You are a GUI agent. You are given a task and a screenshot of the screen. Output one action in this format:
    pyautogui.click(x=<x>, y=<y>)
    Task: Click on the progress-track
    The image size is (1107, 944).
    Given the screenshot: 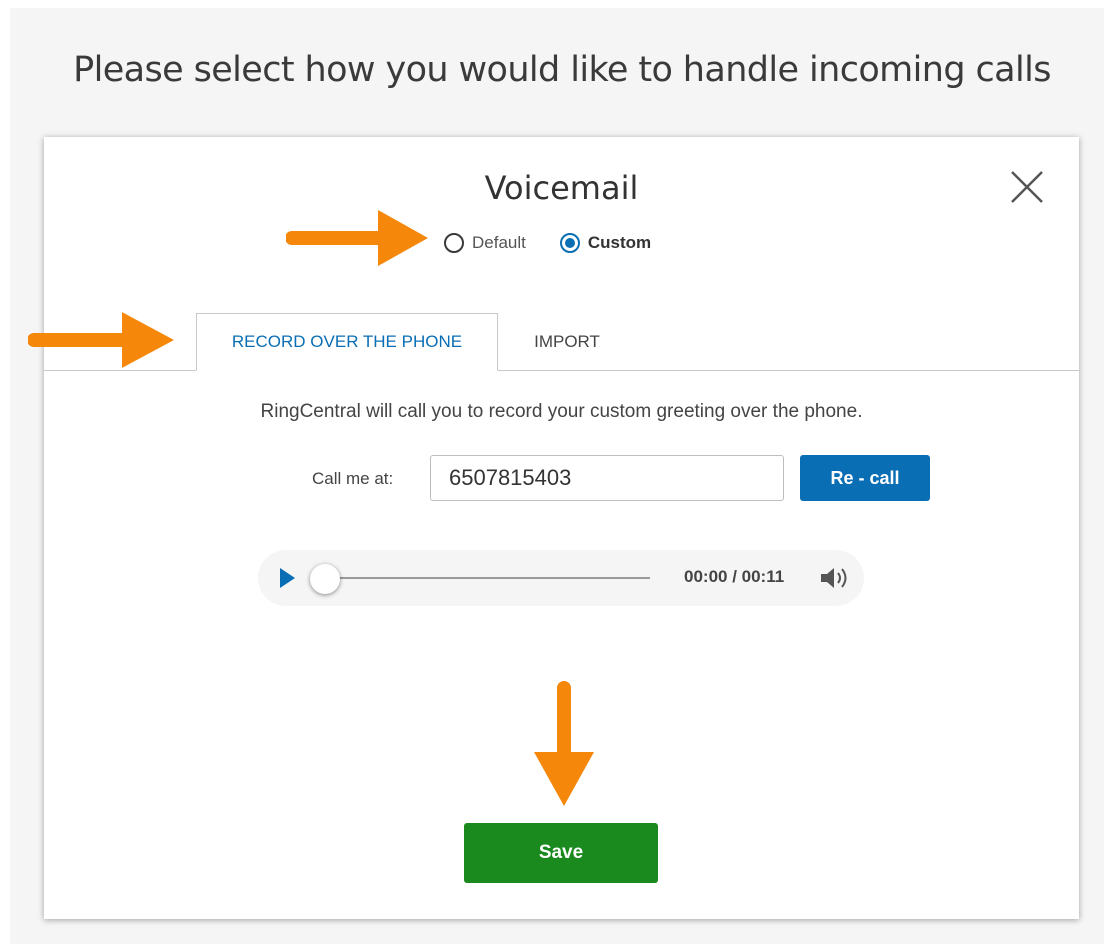 What is the action you would take?
    pyautogui.click(x=485, y=578)
    